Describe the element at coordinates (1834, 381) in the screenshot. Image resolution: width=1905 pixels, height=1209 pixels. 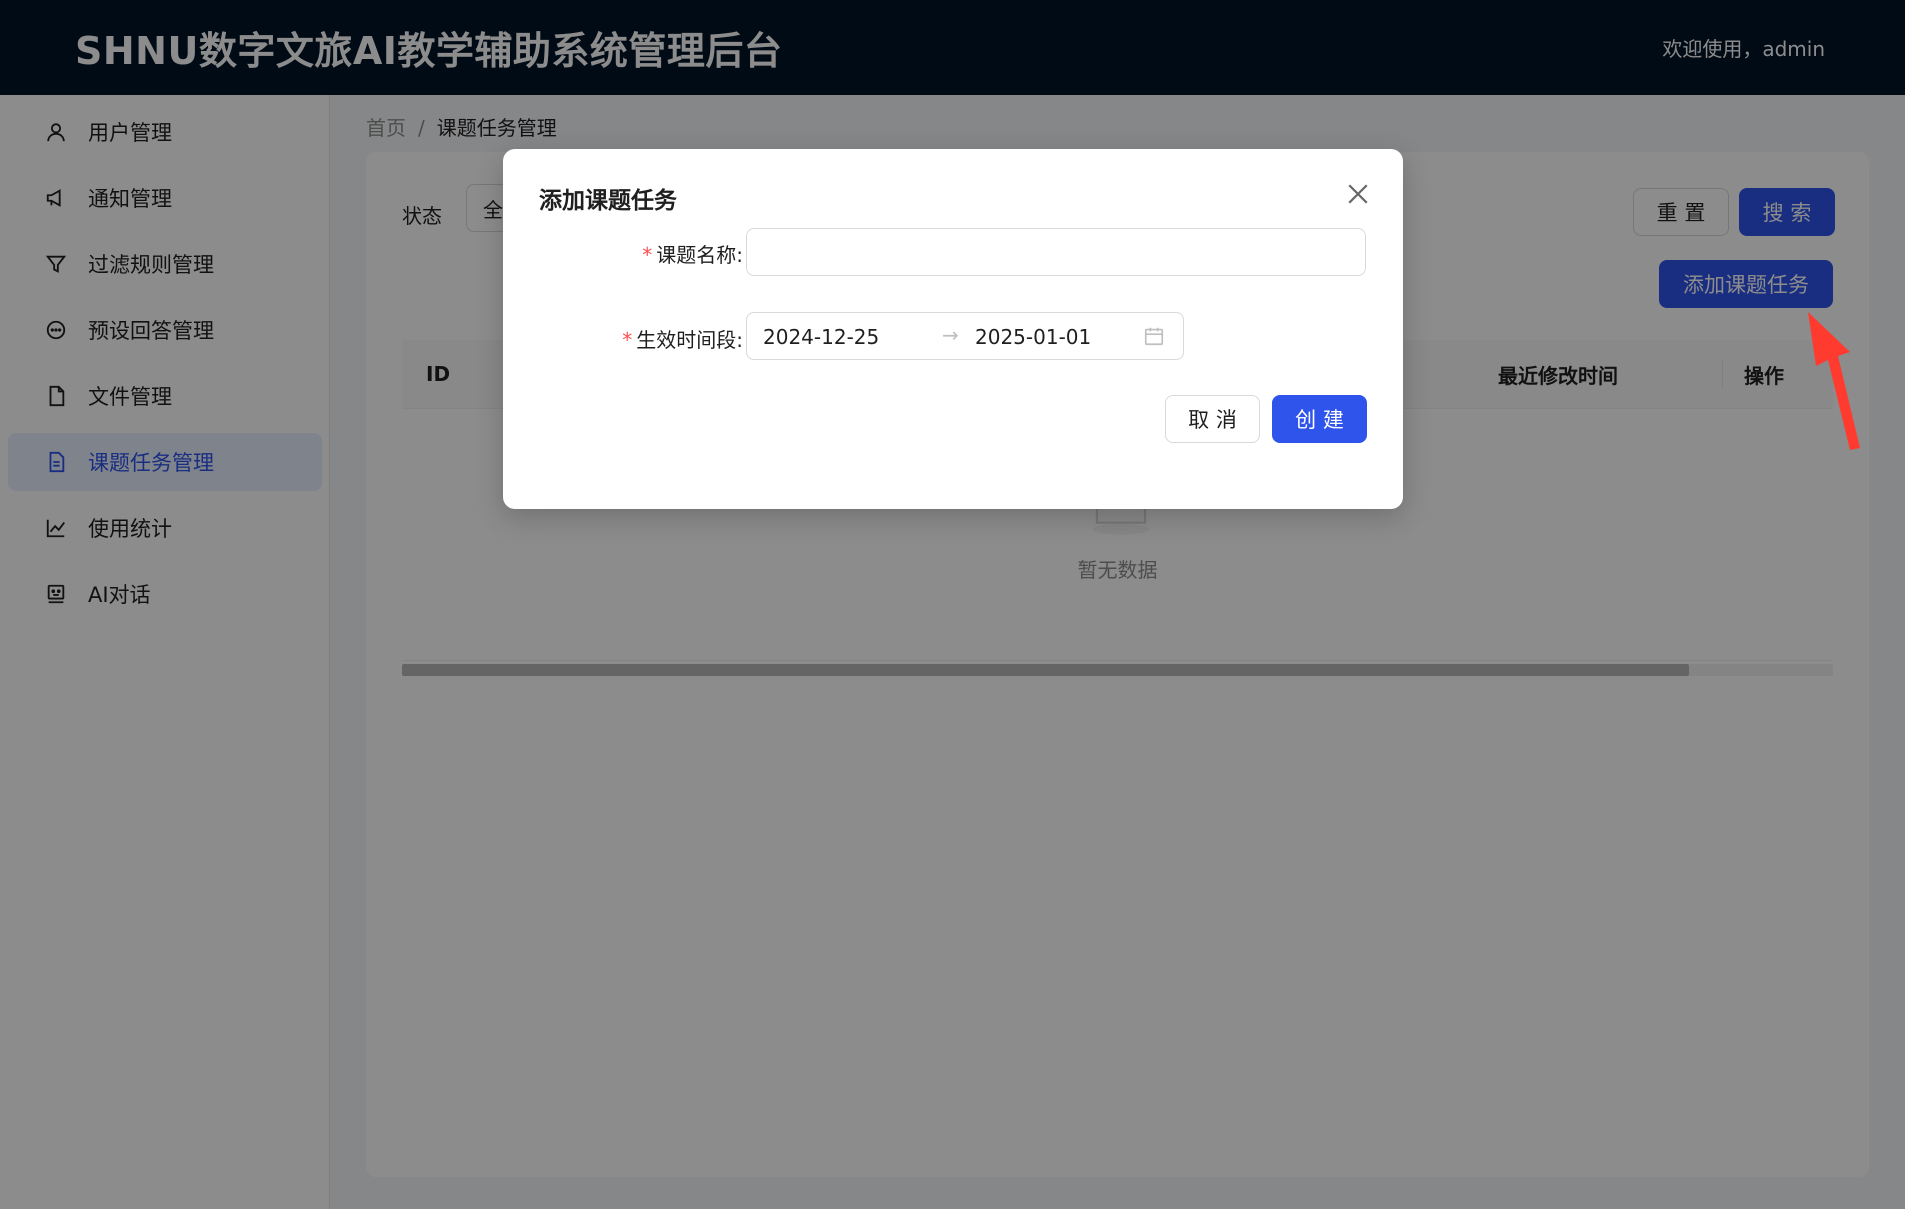
I see `annotation-arrow-icon` at that location.